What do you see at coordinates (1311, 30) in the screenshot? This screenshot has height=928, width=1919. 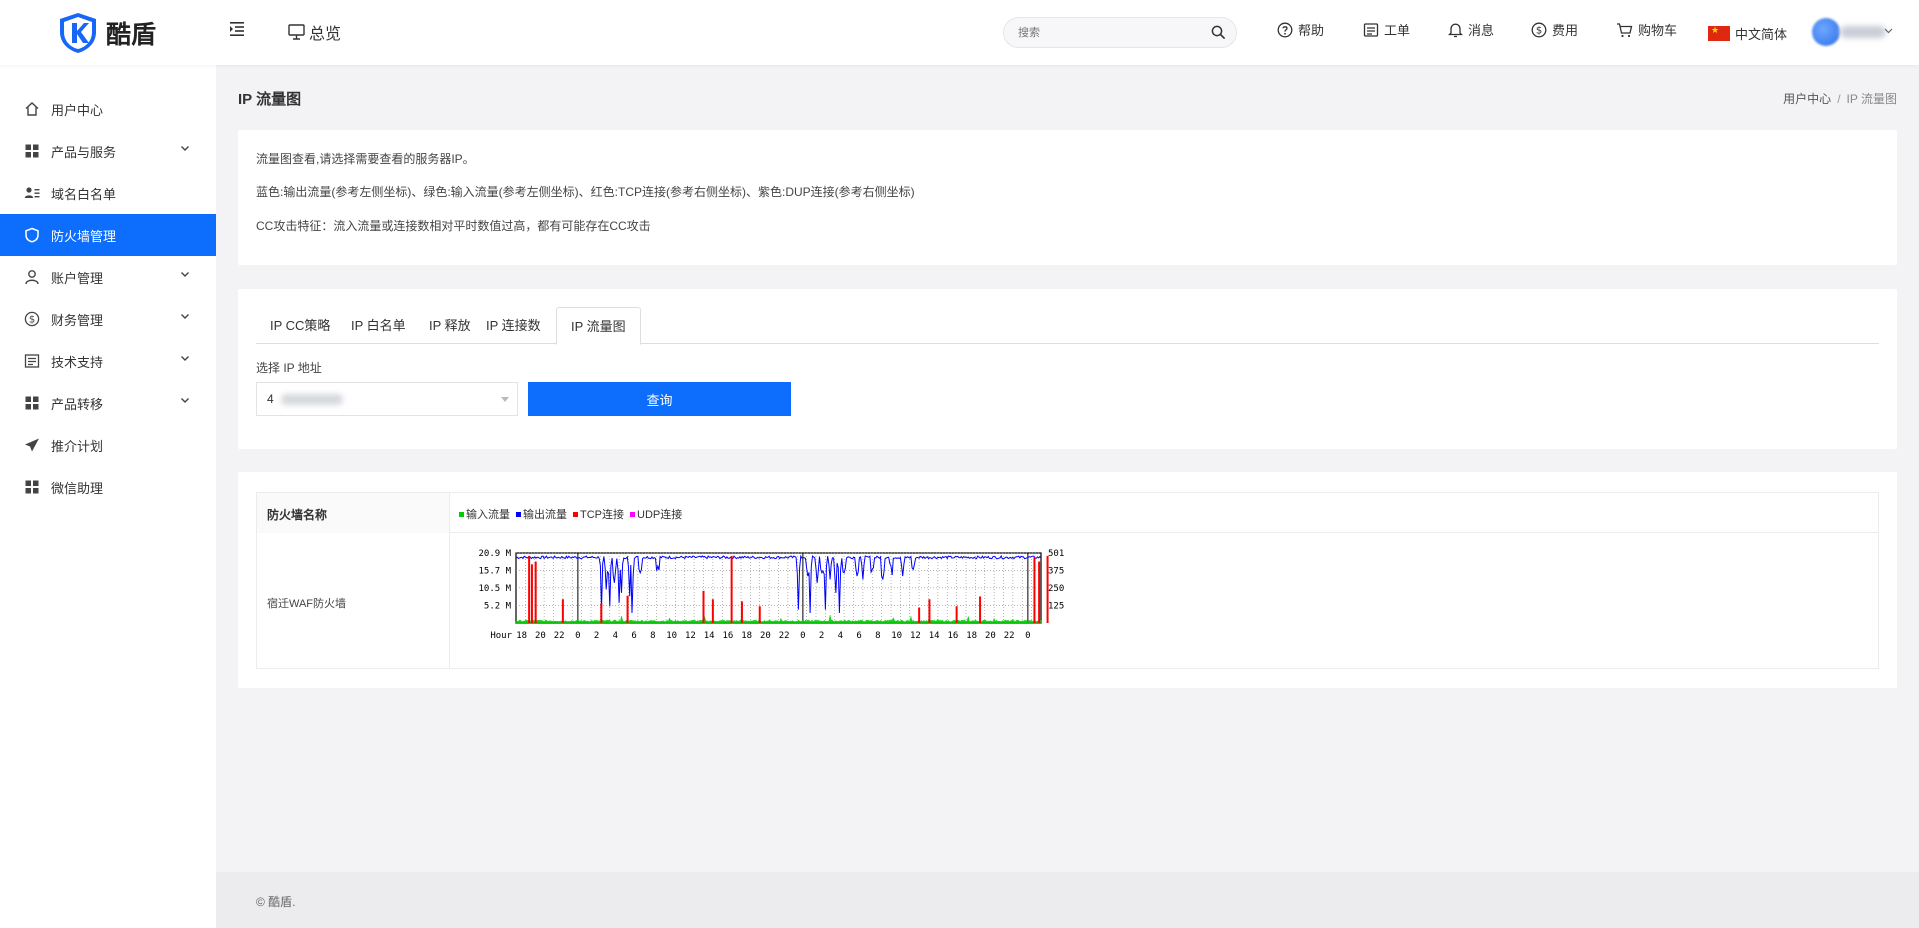 I see `help-label: 帮助` at bounding box center [1311, 30].